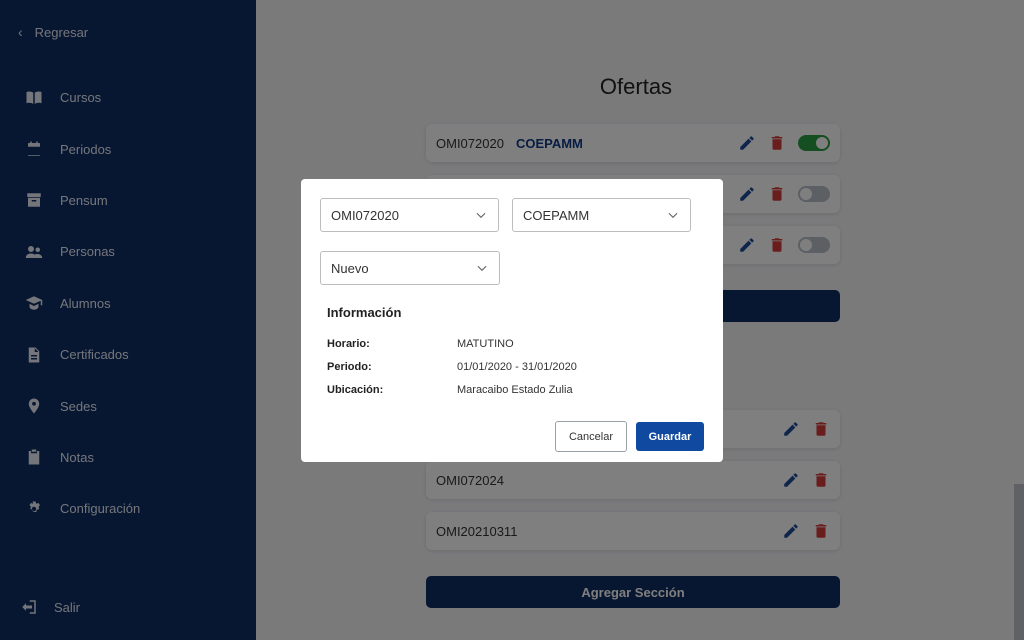  What do you see at coordinates (556, 215) in the screenshot?
I see `organization-select-value: COEPAMM` at bounding box center [556, 215].